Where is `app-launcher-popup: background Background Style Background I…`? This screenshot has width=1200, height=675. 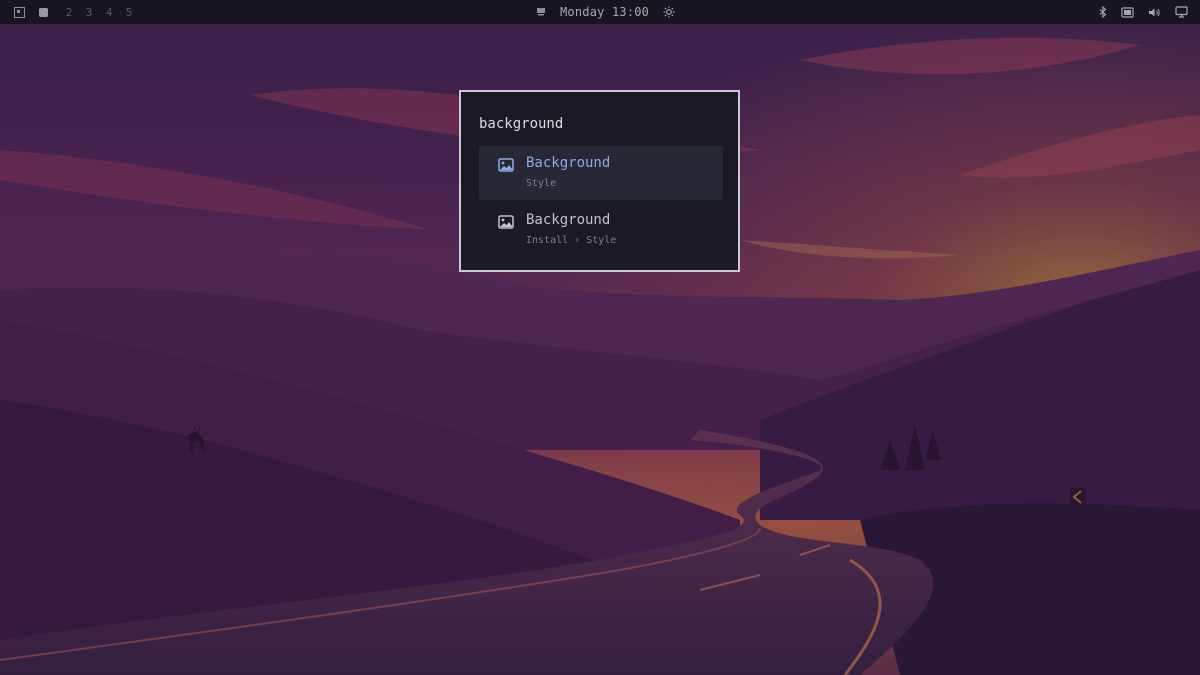 app-launcher-popup: background Background Style Background I… is located at coordinates (599, 181).